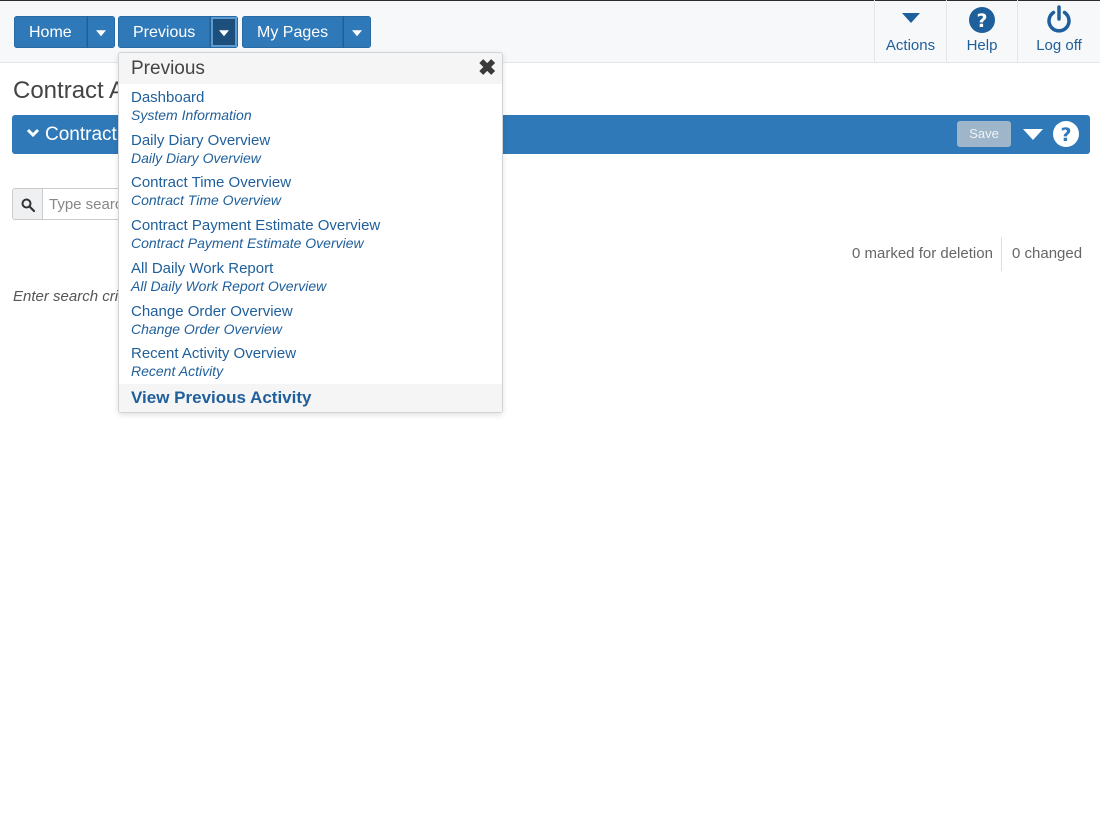  I want to click on view-previous-activity-label: View Previous Activity, so click(221, 397).